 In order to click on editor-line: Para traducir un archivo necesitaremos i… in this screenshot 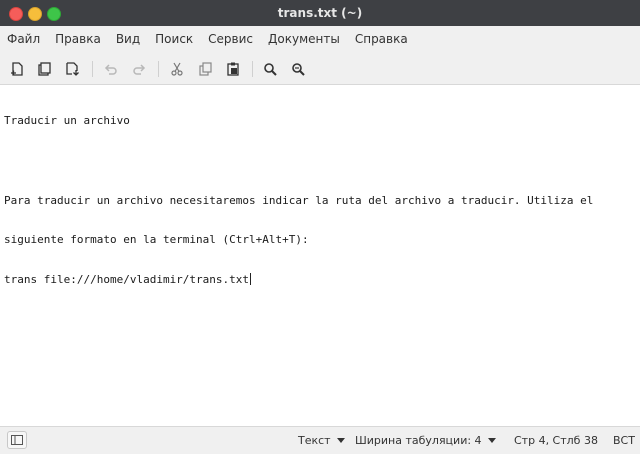, I will do `click(299, 200)`.